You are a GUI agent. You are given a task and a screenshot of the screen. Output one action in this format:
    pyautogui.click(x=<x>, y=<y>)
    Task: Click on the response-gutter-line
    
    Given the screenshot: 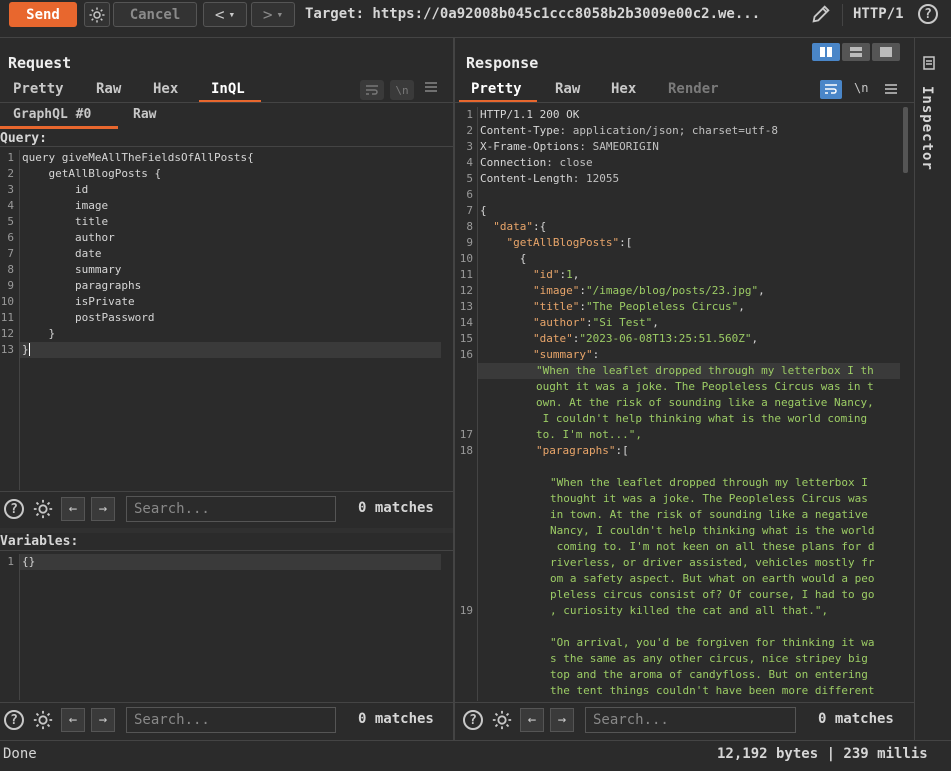 What is the action you would take?
    pyautogui.click(x=477, y=404)
    